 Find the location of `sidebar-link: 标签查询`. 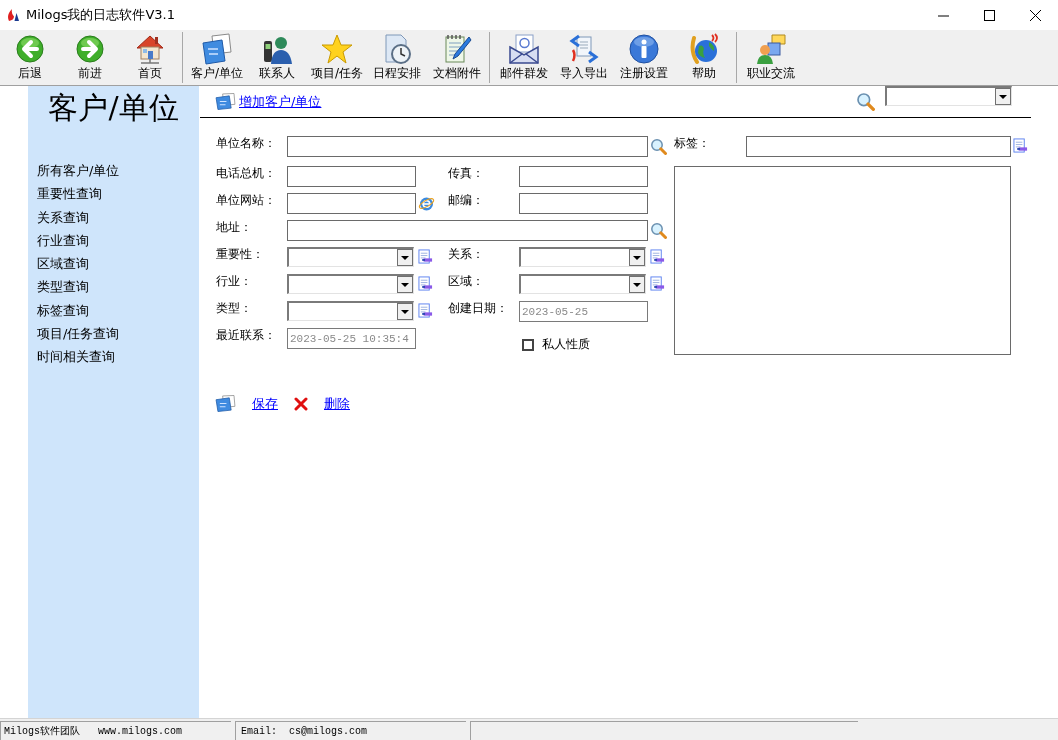

sidebar-link: 标签查询 is located at coordinates (63, 310).